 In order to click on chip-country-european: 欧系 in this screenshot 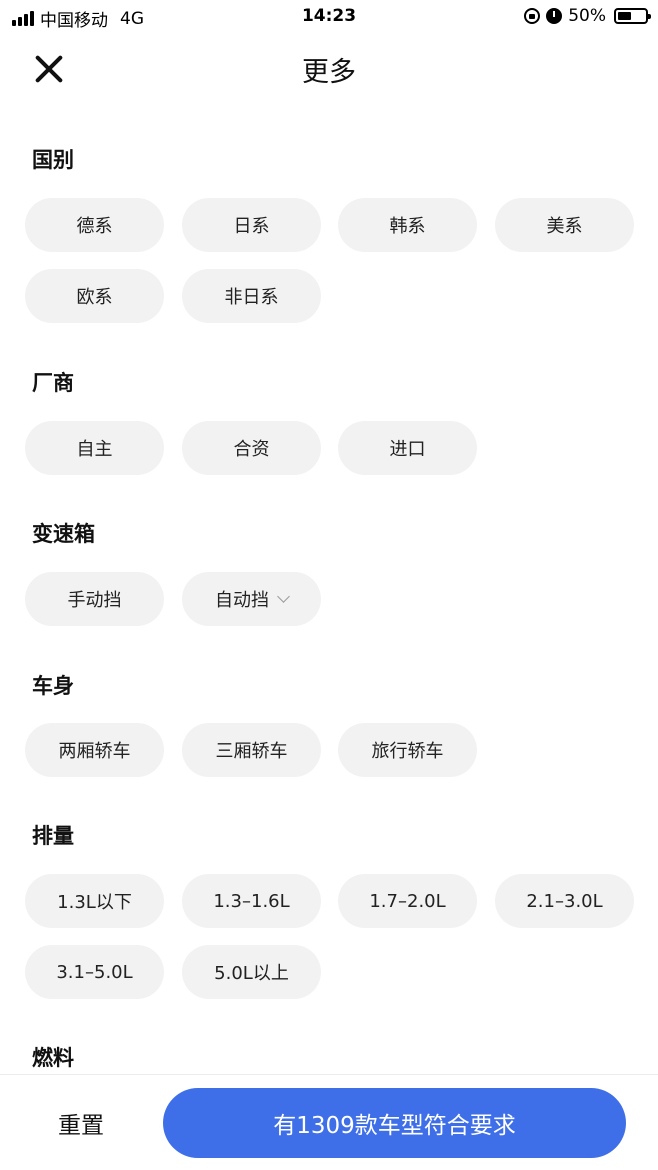, I will do `click(94, 296)`.